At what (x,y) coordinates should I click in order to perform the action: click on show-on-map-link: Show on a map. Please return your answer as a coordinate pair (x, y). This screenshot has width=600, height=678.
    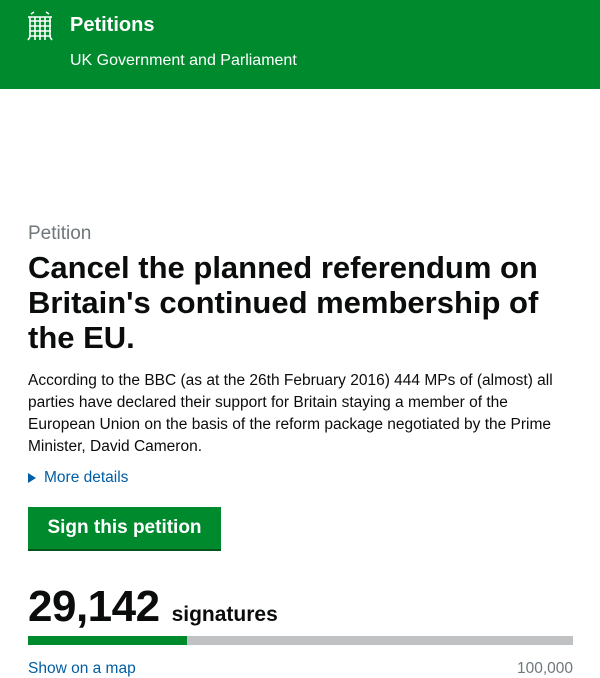
    Looking at the image, I should click on (82, 669).